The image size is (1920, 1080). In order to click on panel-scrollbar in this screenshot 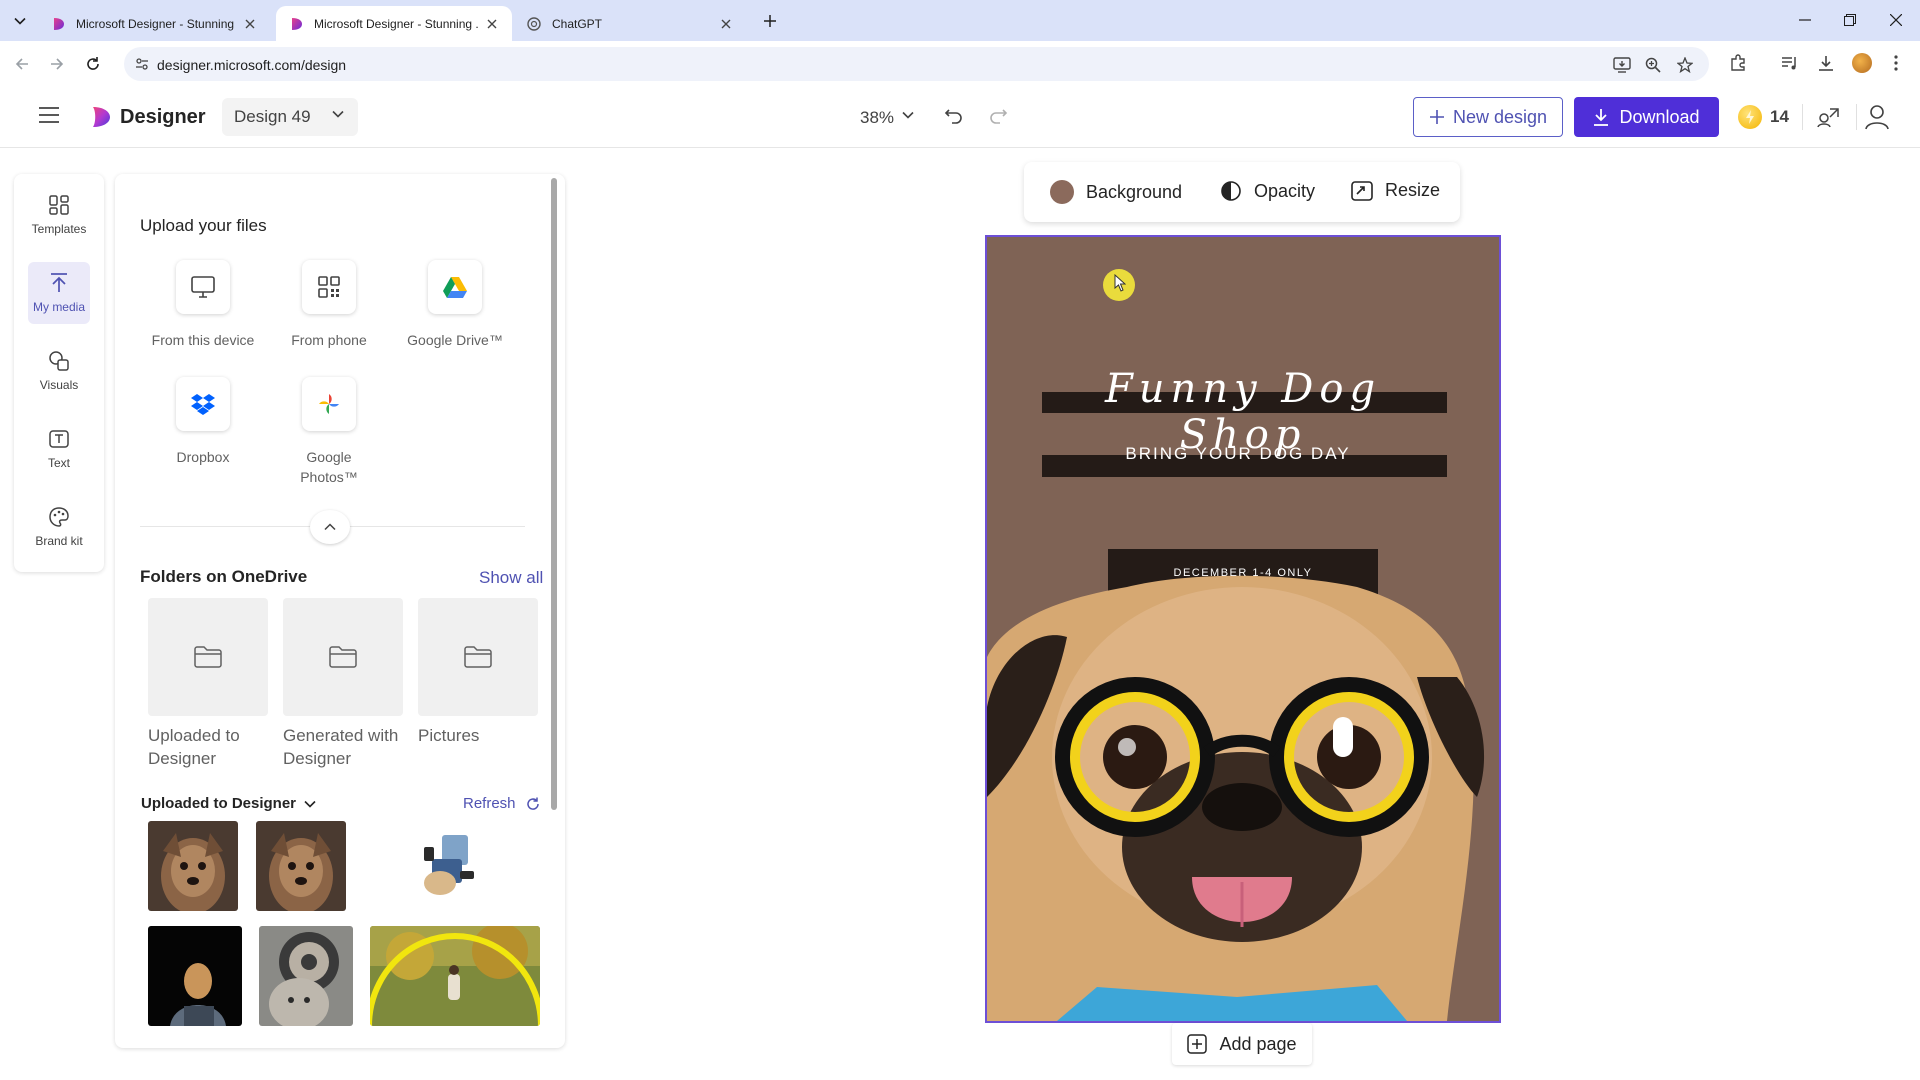, I will do `click(554, 494)`.